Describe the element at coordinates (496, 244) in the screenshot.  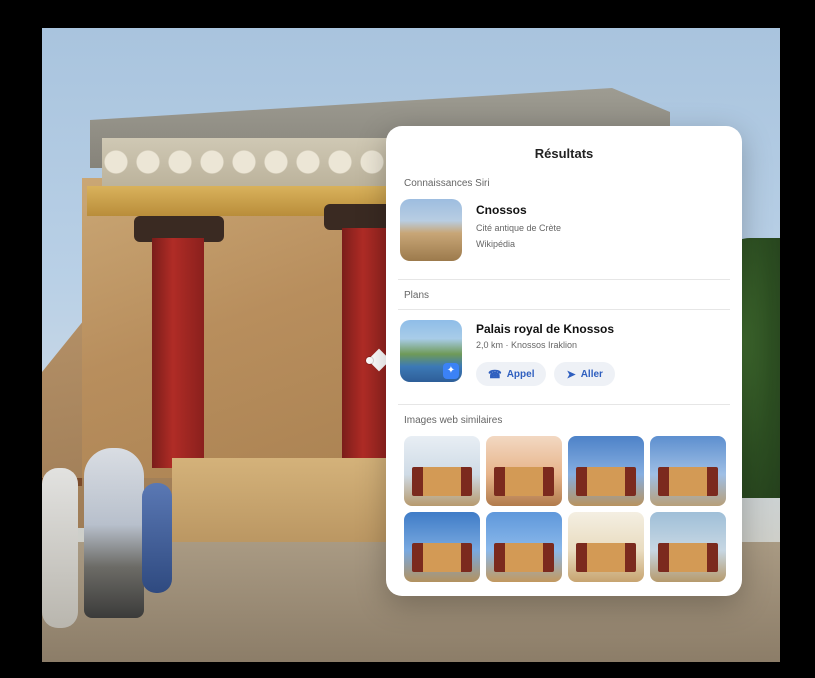
I see `knowledge-source: Wikipédia` at that location.